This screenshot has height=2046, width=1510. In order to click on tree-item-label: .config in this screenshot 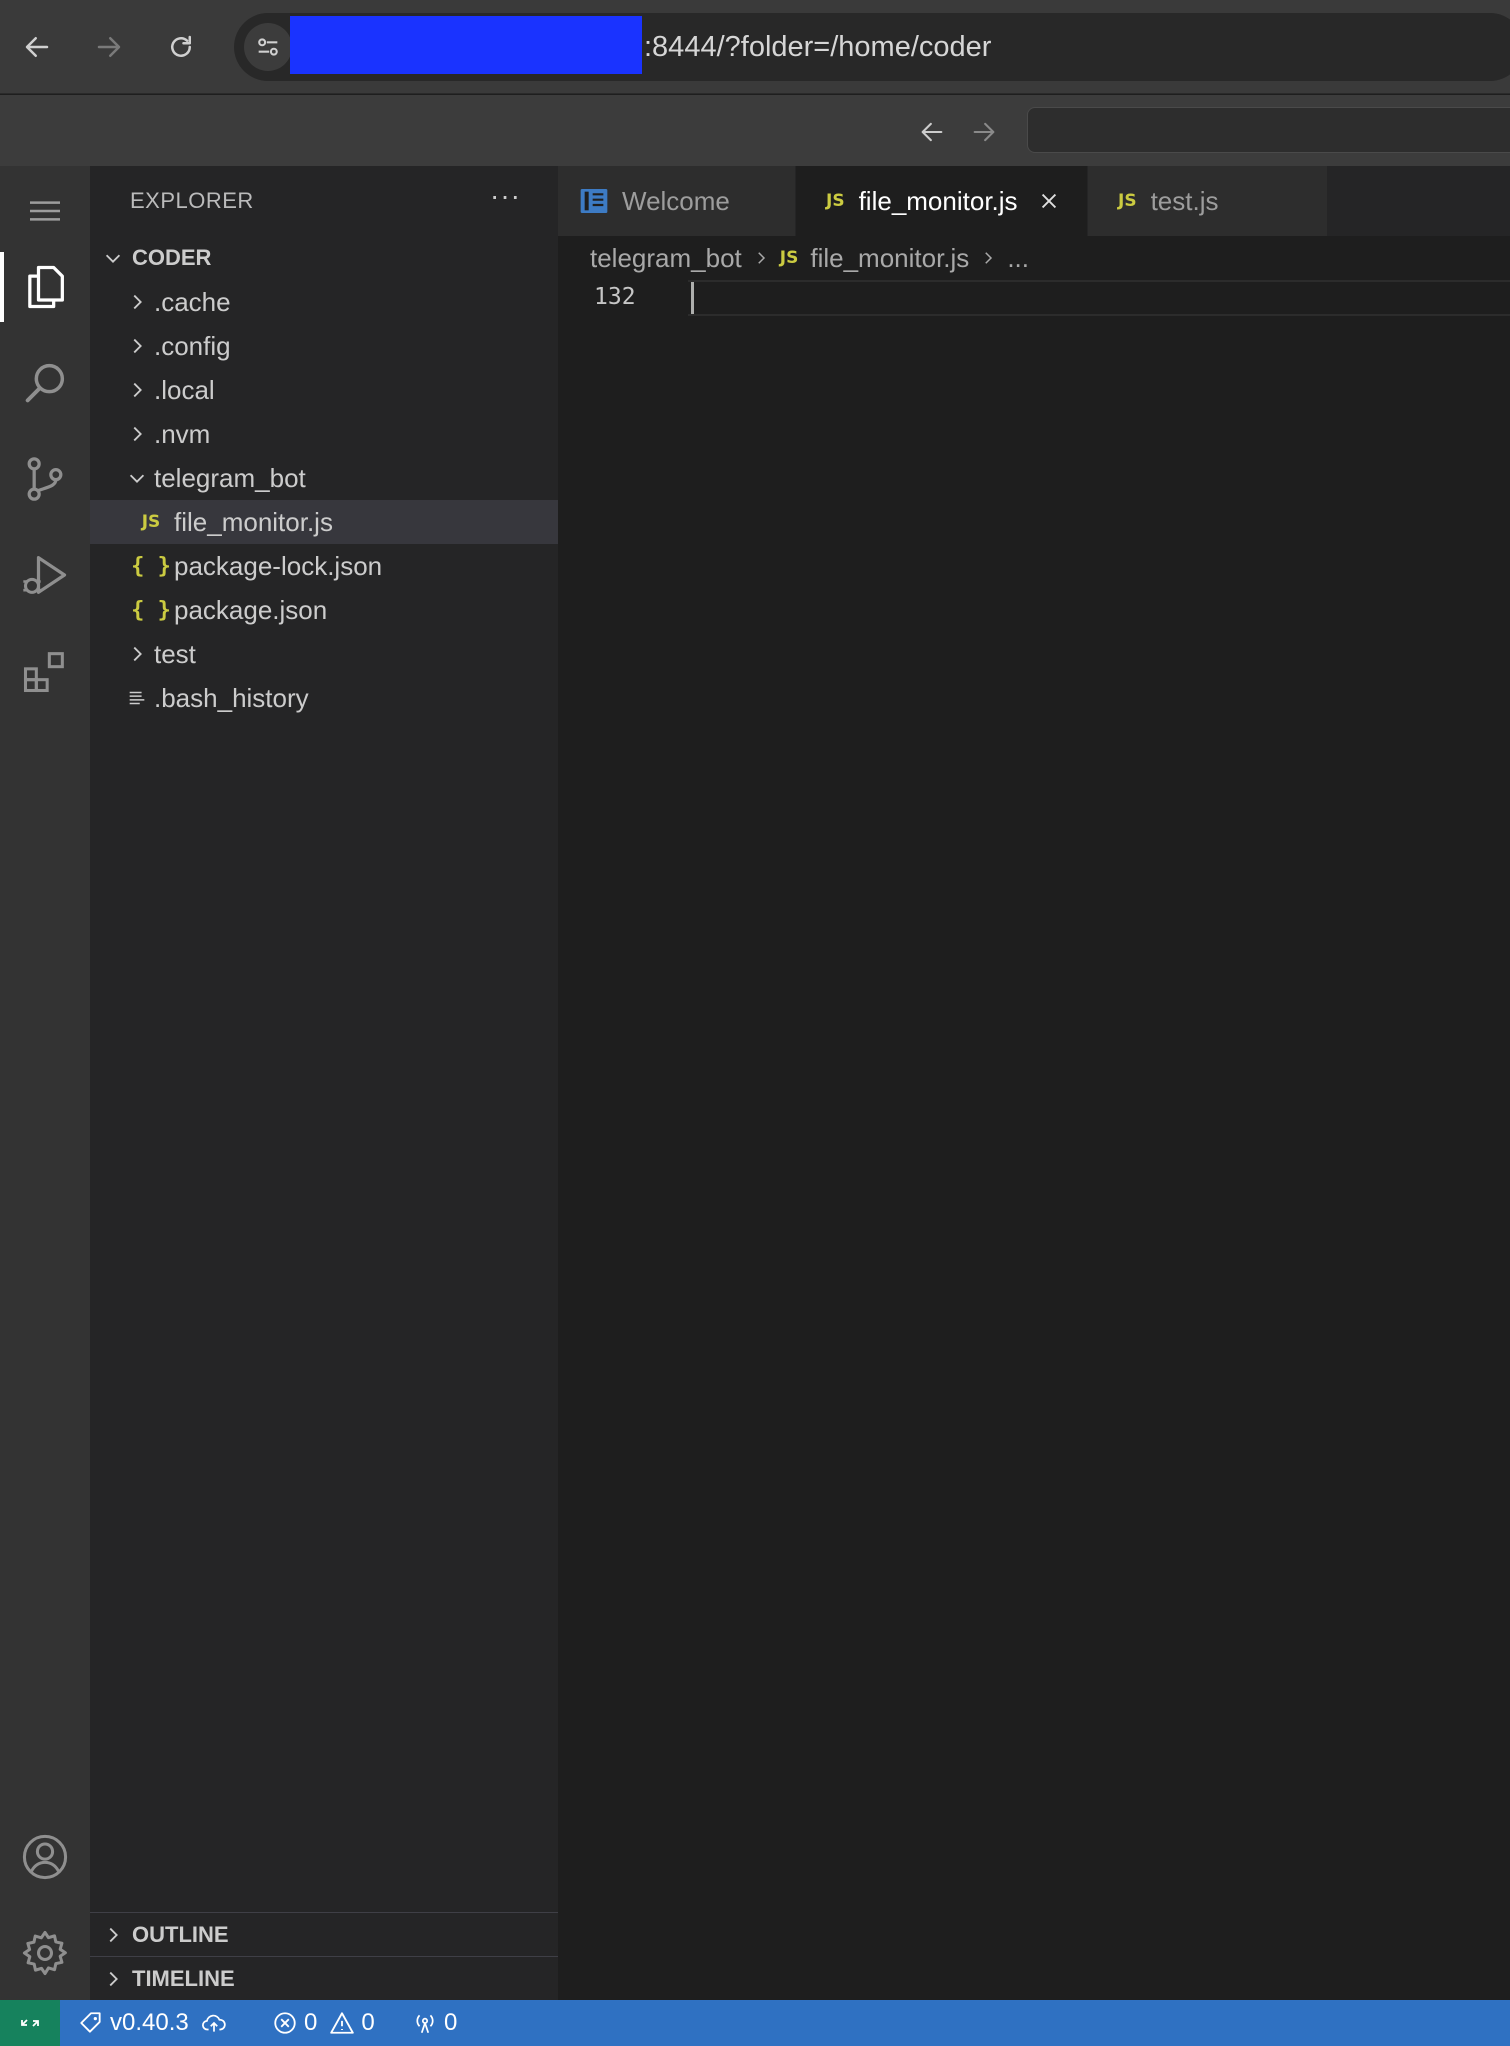, I will do `click(192, 345)`.